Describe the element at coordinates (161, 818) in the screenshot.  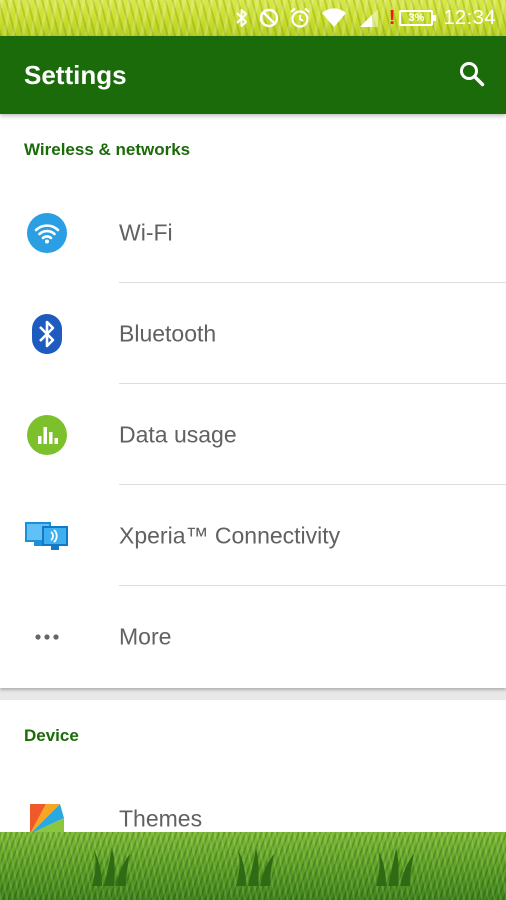
I see `settings-item-label: Themes` at that location.